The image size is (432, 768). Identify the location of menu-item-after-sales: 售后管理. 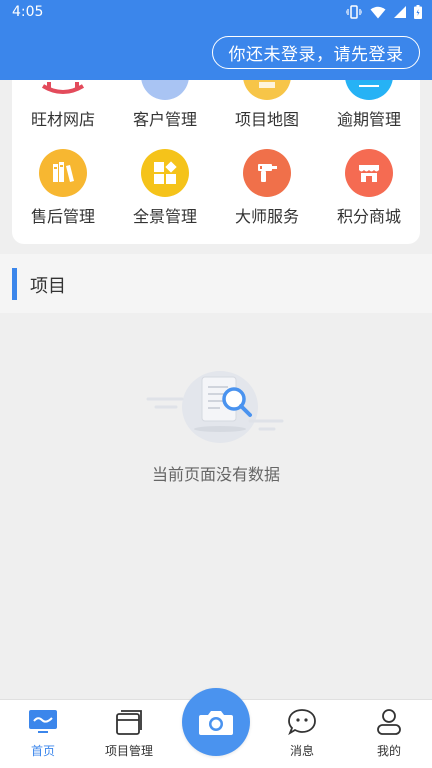
(63, 188).